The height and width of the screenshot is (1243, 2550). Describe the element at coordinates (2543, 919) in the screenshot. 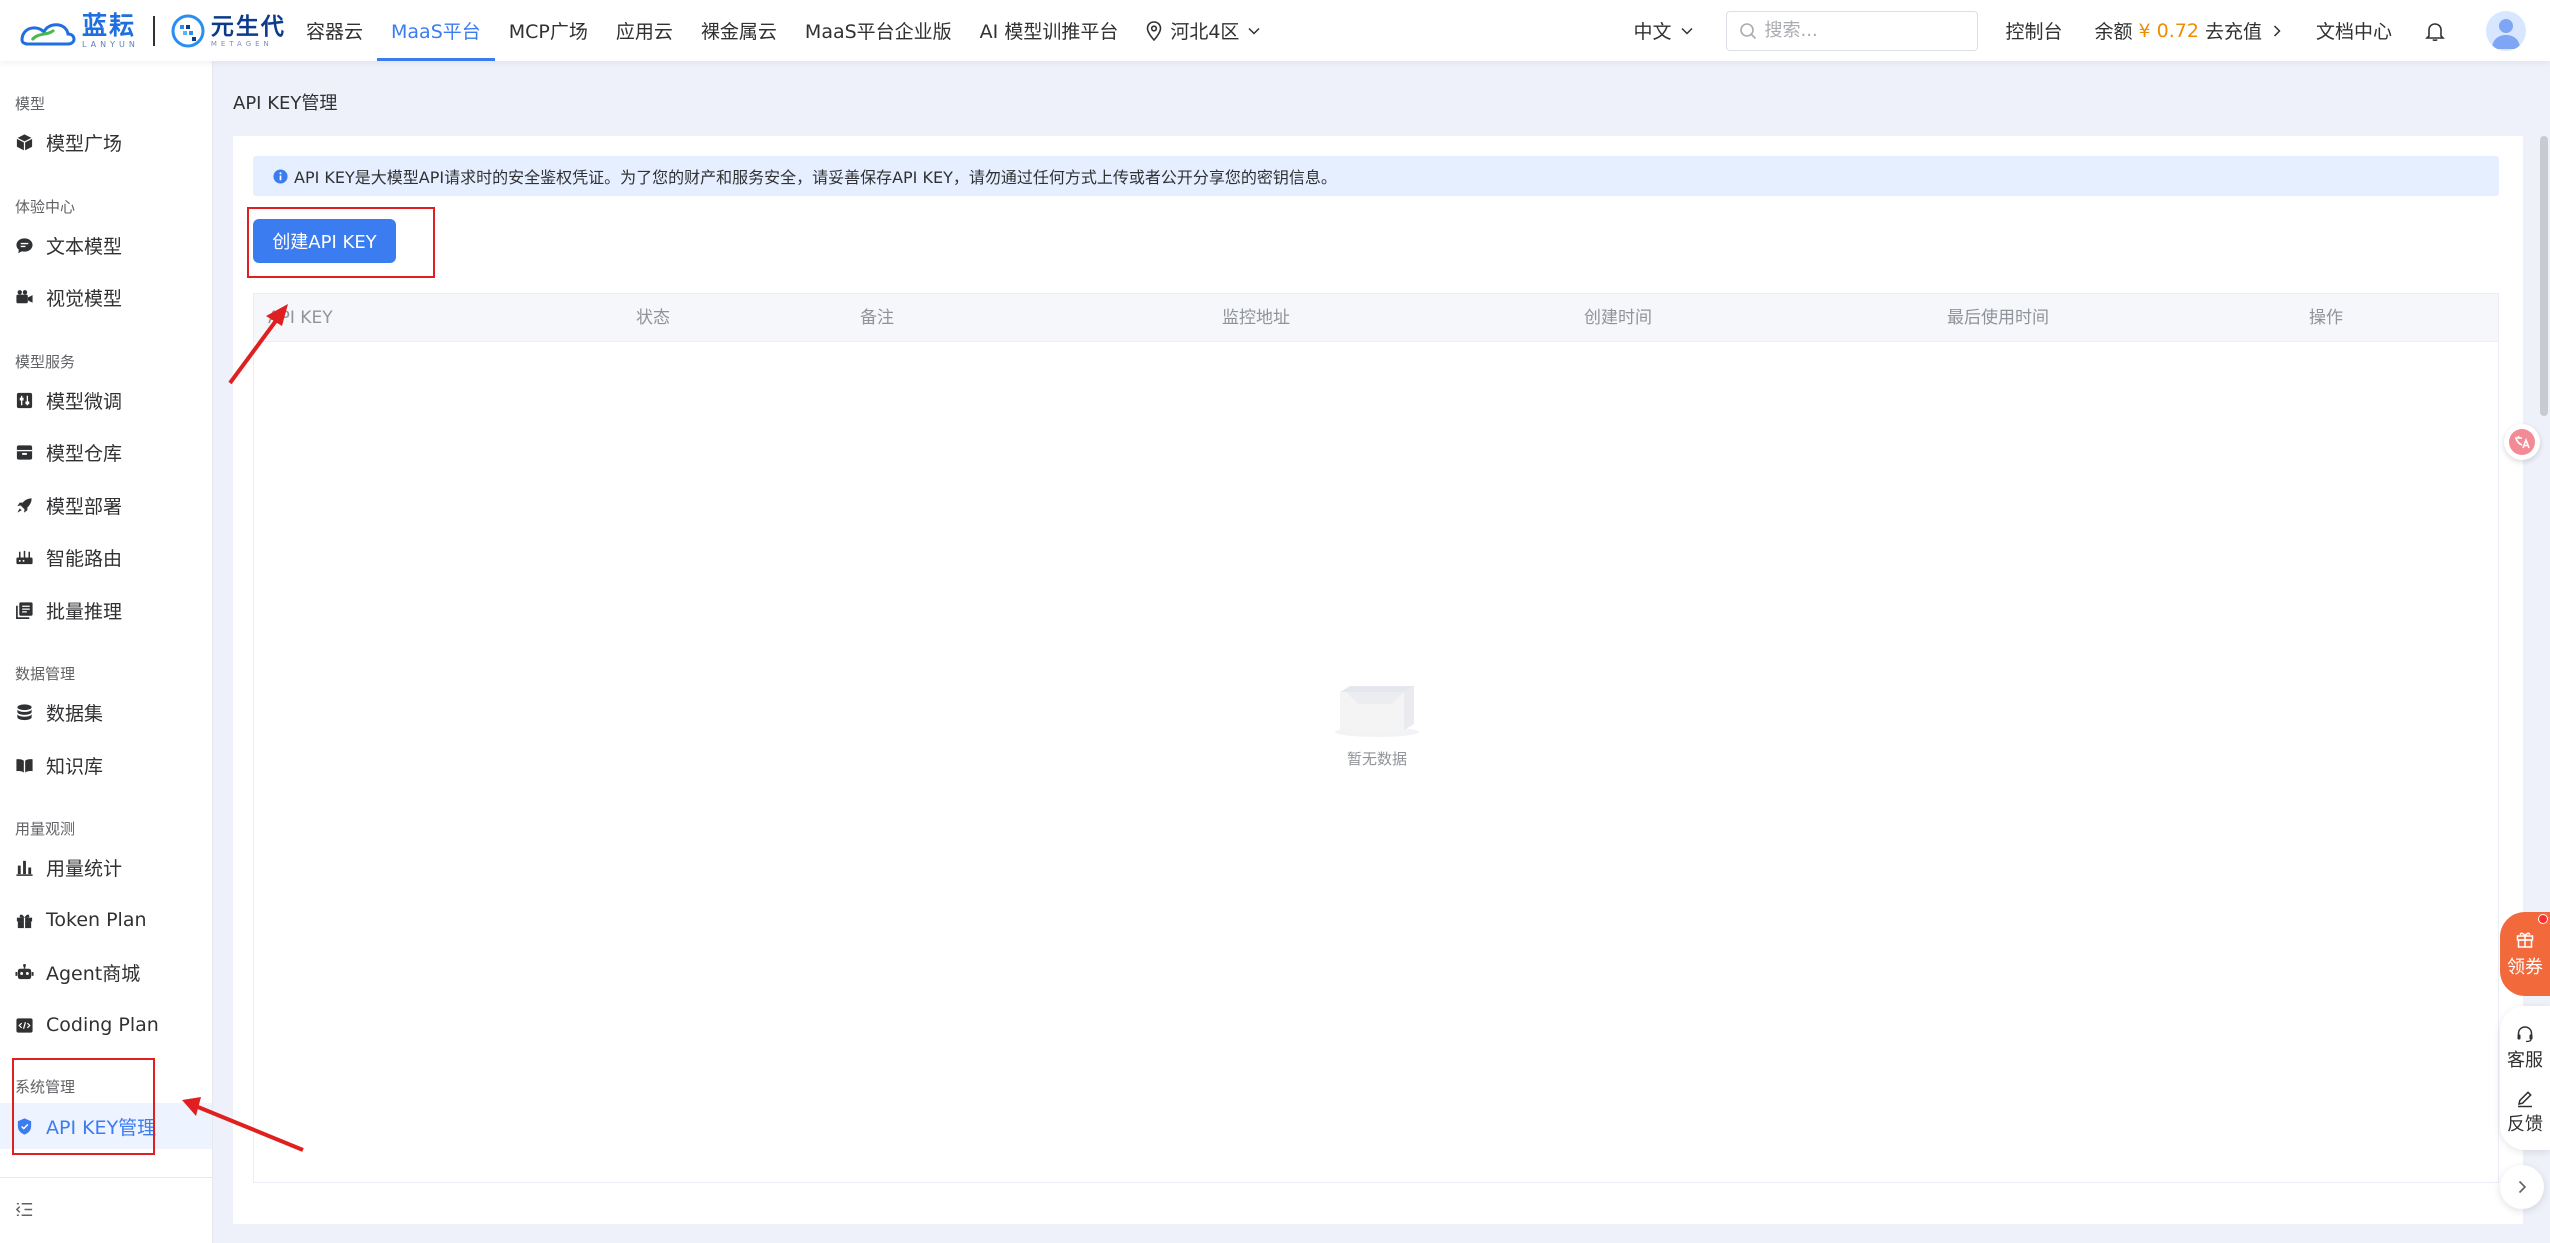

I see `notification-dot` at that location.